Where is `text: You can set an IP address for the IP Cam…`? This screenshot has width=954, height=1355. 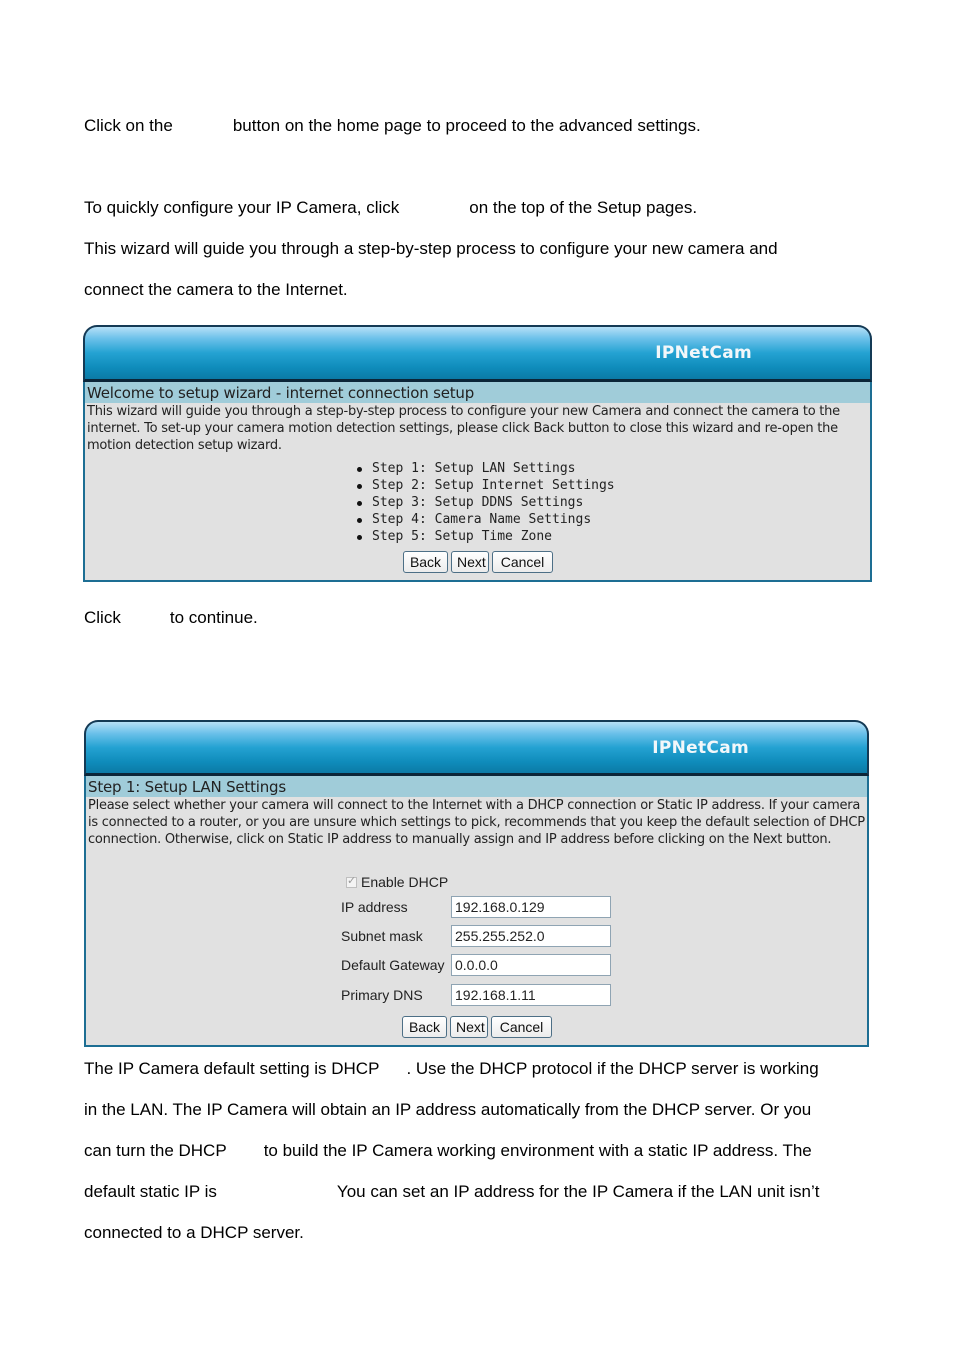 text: You can set an IP address for the IP Cam… is located at coordinates (578, 1191).